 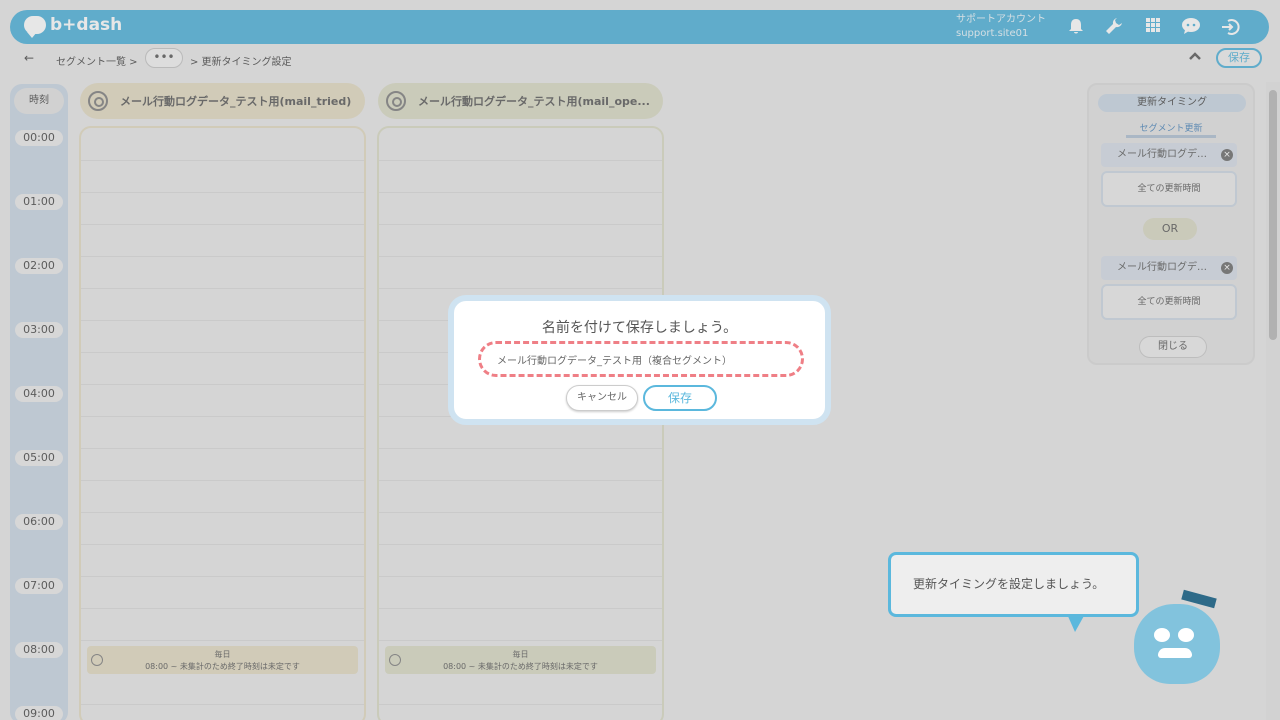 I want to click on mascot-icon, so click(x=1177, y=636).